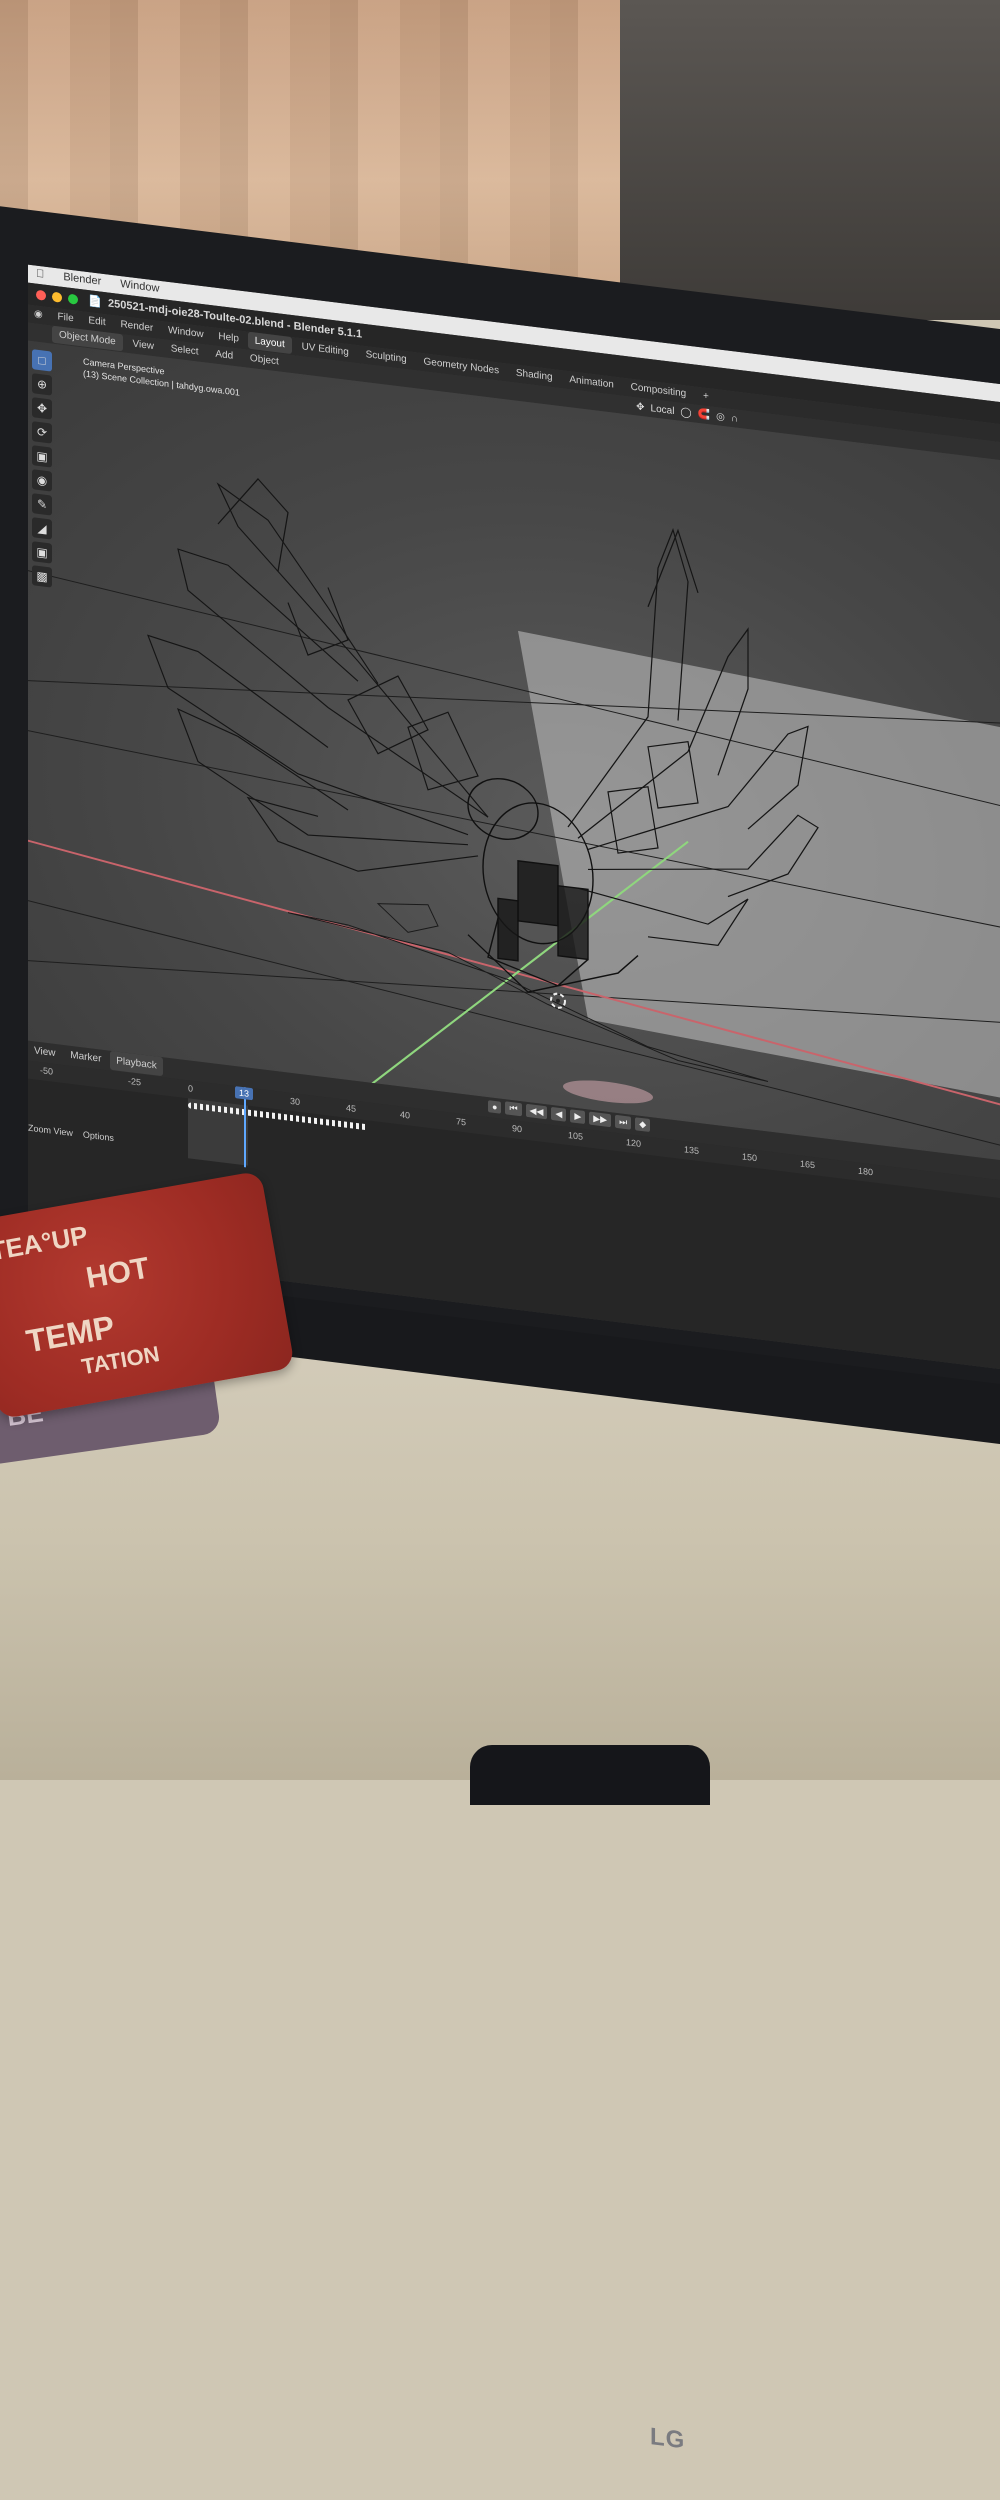 The width and height of the screenshot is (1000, 2500). I want to click on zoom-view-button: Zoom View, so click(50, 1131).